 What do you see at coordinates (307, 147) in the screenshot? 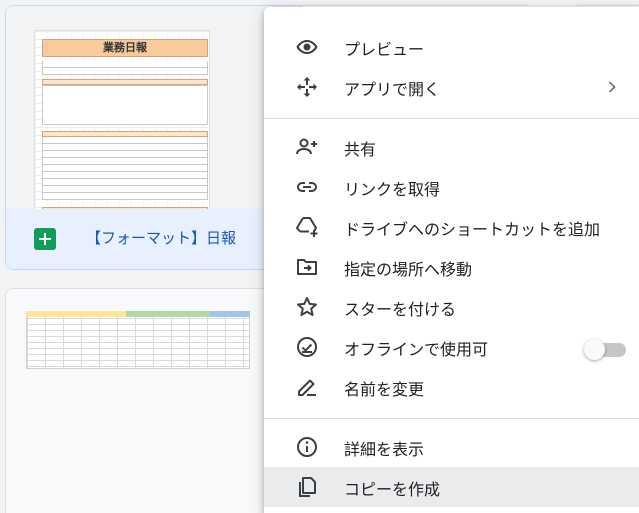
I see `person-add-icon` at bounding box center [307, 147].